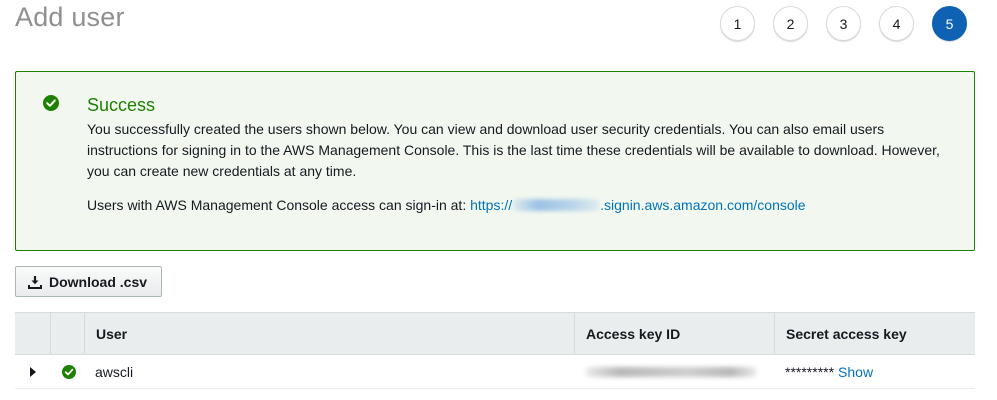 The height and width of the screenshot is (400, 997). I want to click on secret-key-column-header: Secret access key, so click(874, 333).